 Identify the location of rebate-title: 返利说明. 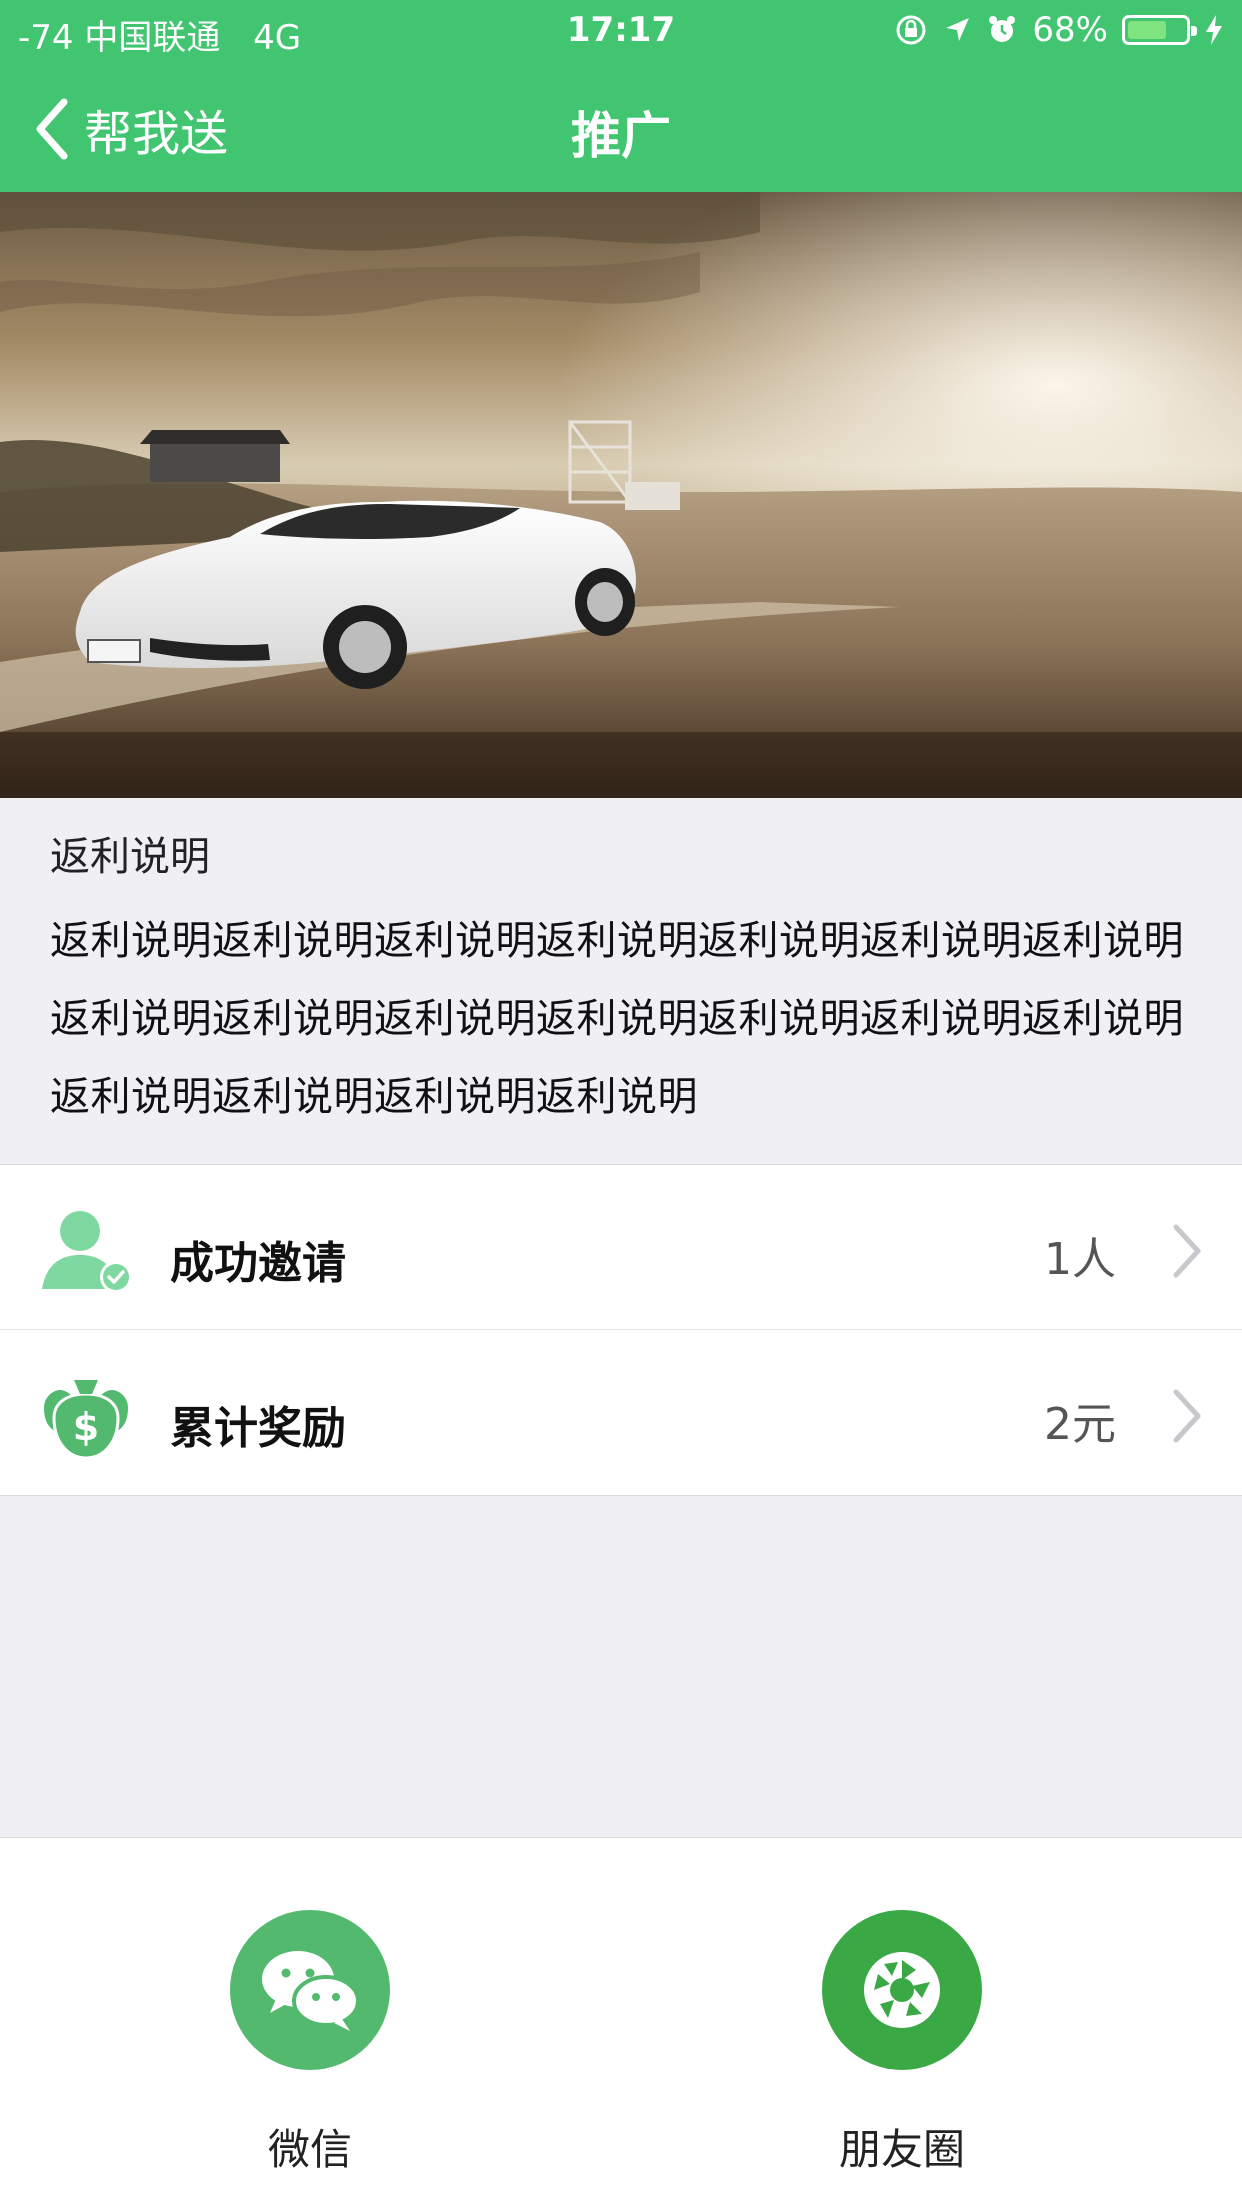
(130, 857).